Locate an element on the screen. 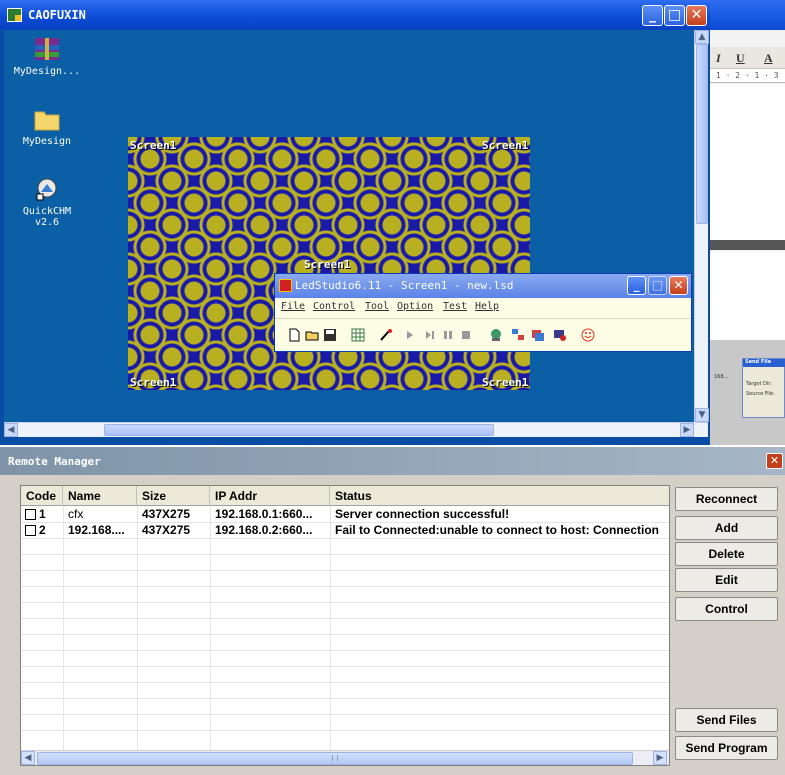 The image size is (785, 775). send-files-button: Send Files is located at coordinates (726, 720).